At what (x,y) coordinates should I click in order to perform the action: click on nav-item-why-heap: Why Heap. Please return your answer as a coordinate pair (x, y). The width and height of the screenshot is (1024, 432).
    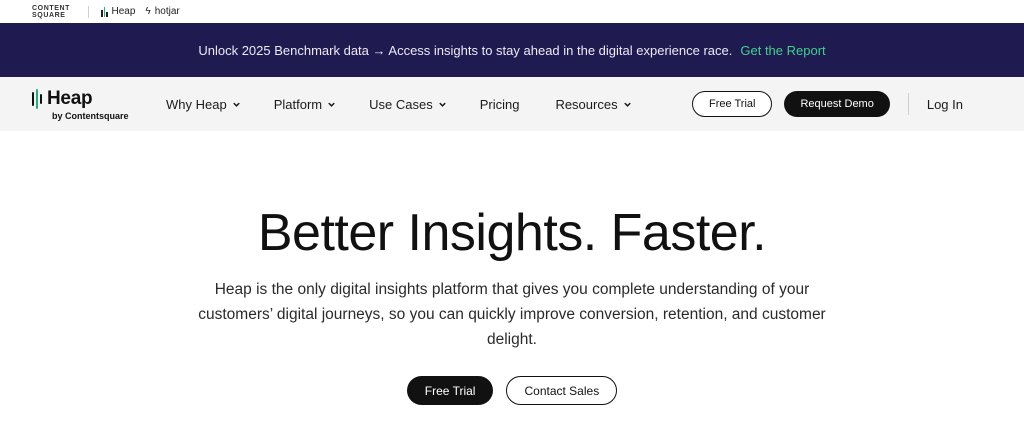
    Looking at the image, I should click on (203, 104).